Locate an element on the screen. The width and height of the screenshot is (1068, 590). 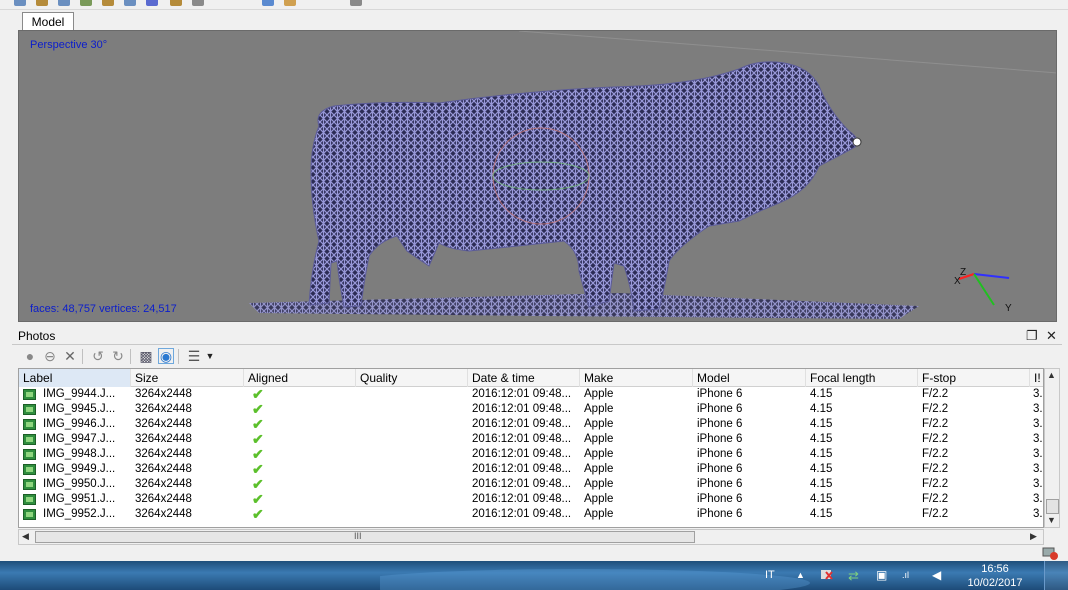
view-details-icon: ☰ is located at coordinates (194, 356).